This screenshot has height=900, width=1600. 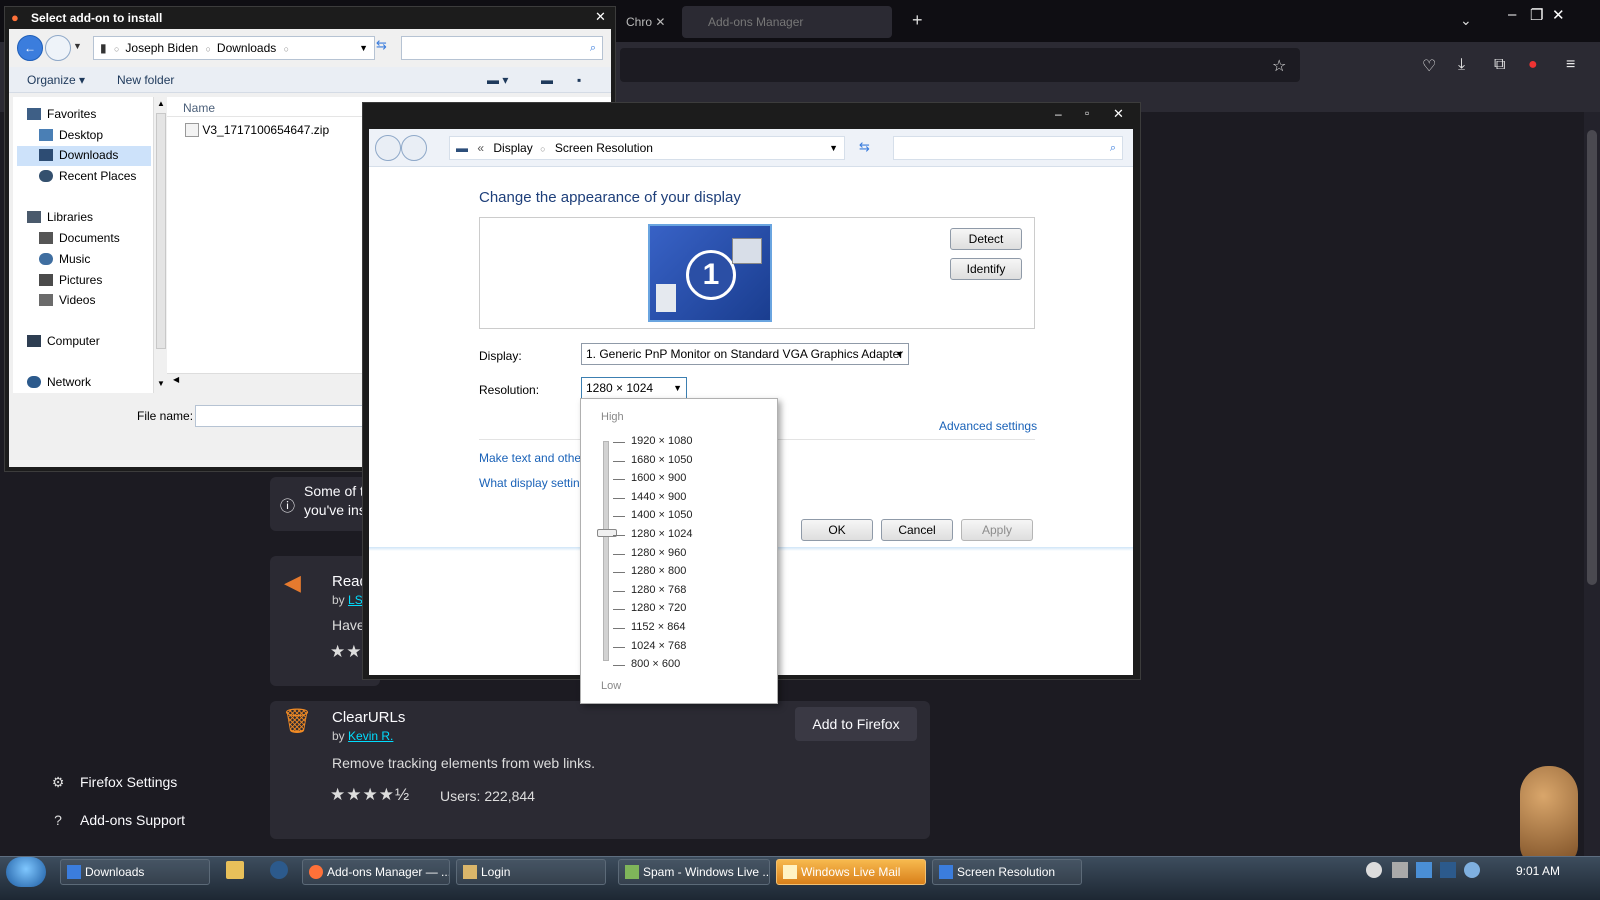 What do you see at coordinates (368, 717) in the screenshot?
I see `addon-title: ClearURLs` at bounding box center [368, 717].